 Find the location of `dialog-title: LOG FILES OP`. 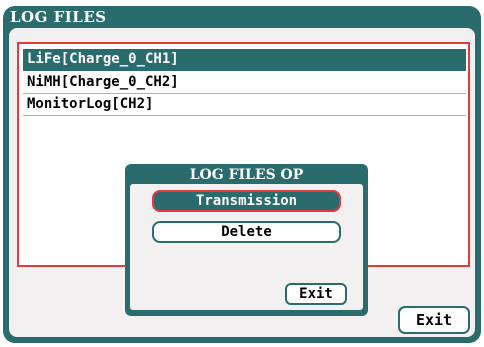

dialog-title: LOG FILES OP is located at coordinates (246, 175).